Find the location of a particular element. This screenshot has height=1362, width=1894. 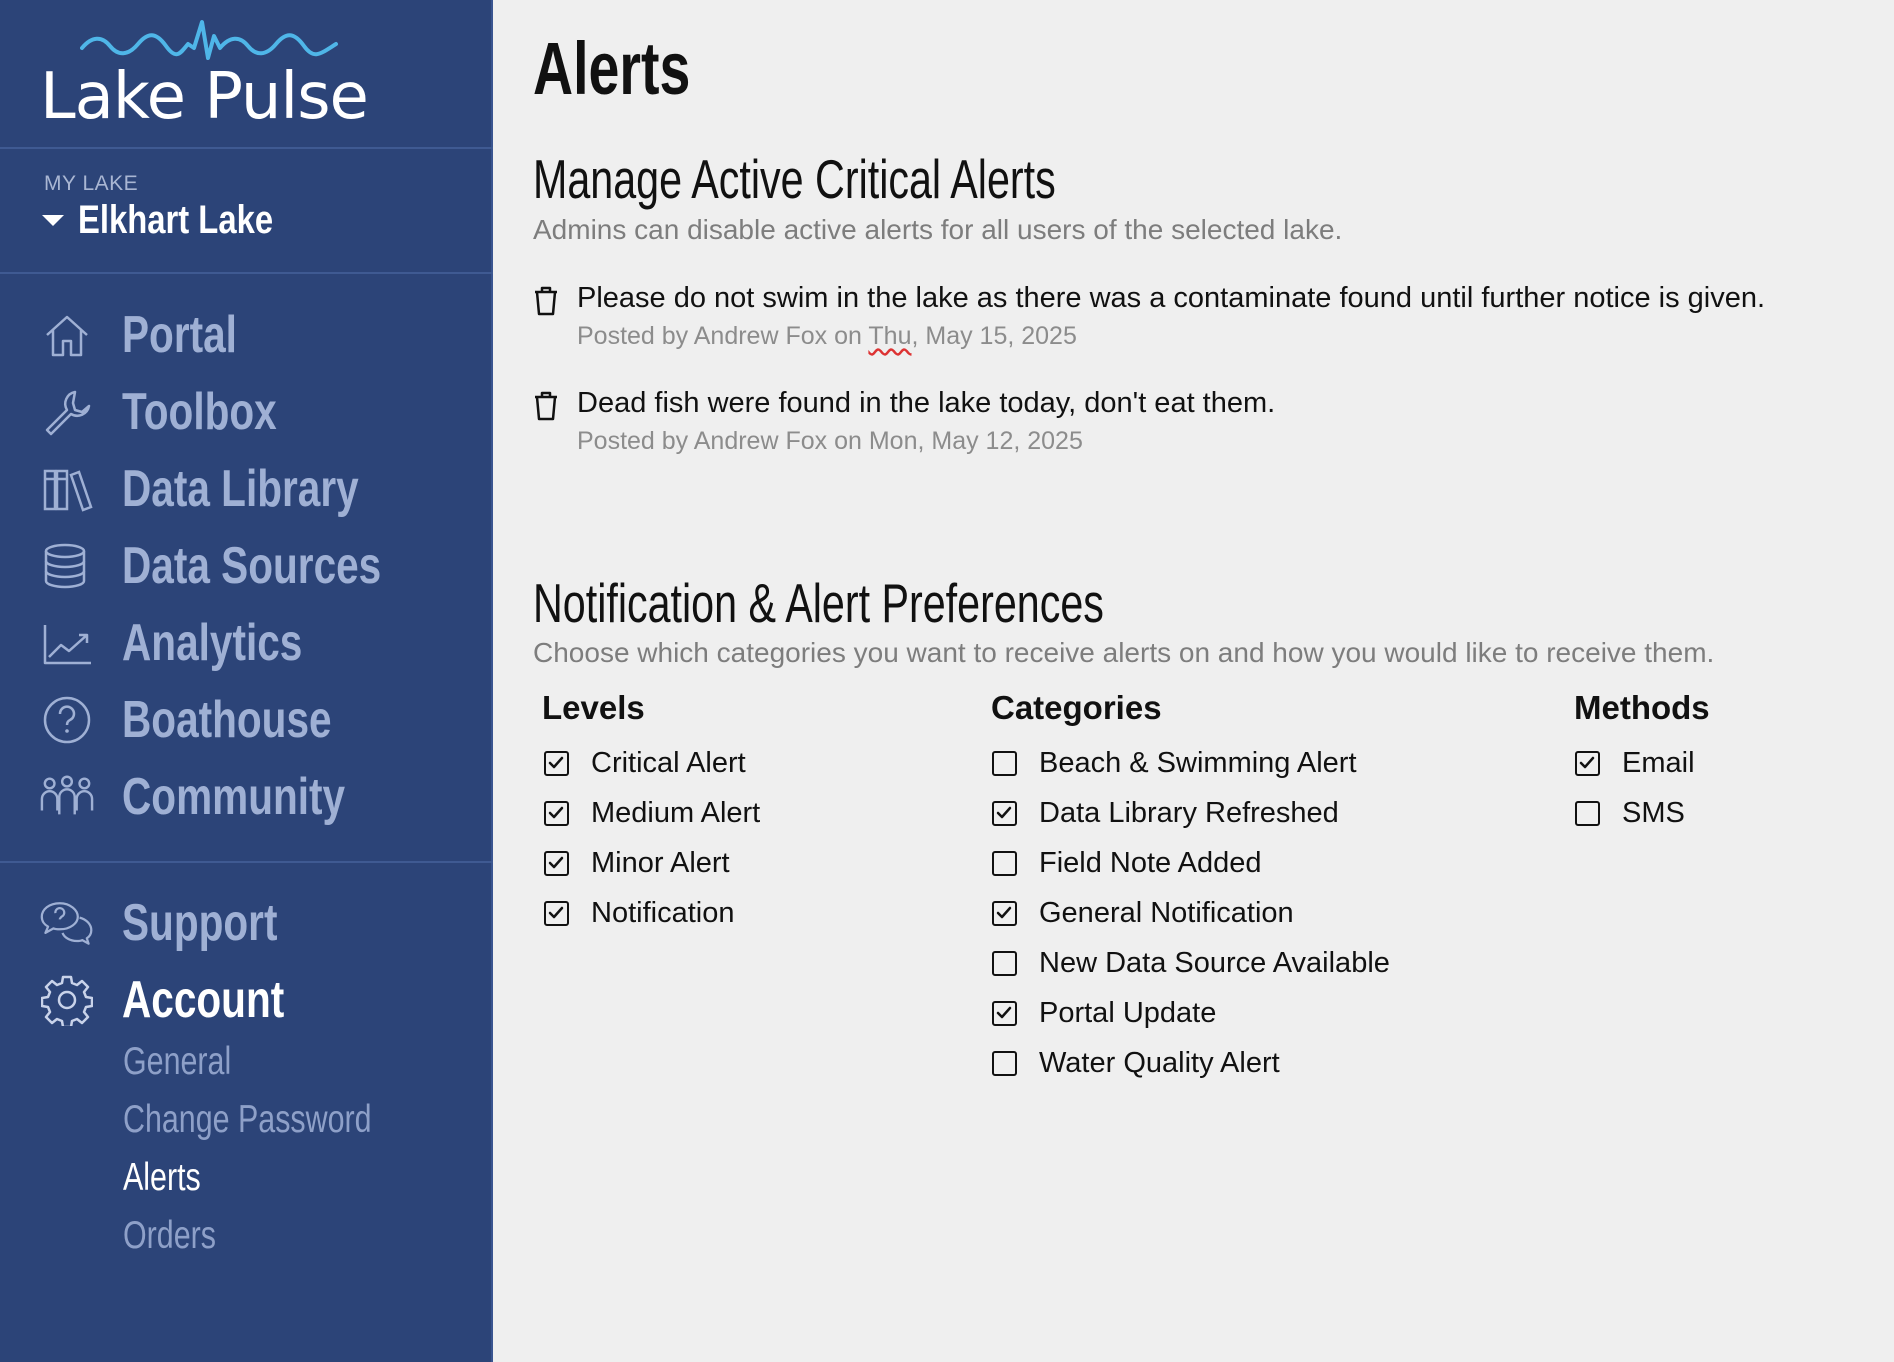

question-circle-icon is located at coordinates (67, 720).